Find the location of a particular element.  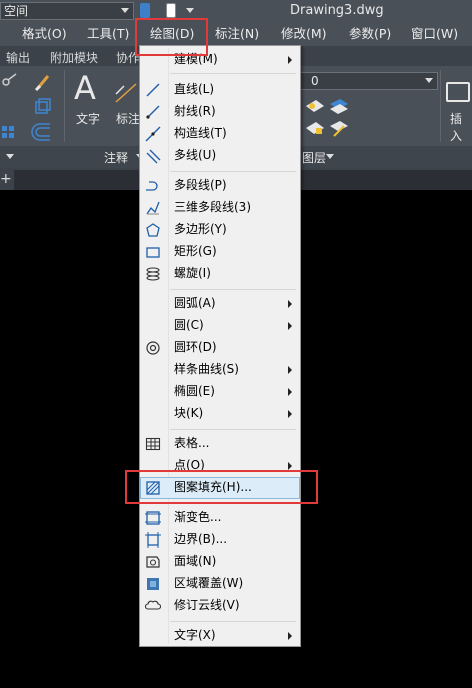

menu-item-label: 区域覆盖(W) is located at coordinates (209, 583).